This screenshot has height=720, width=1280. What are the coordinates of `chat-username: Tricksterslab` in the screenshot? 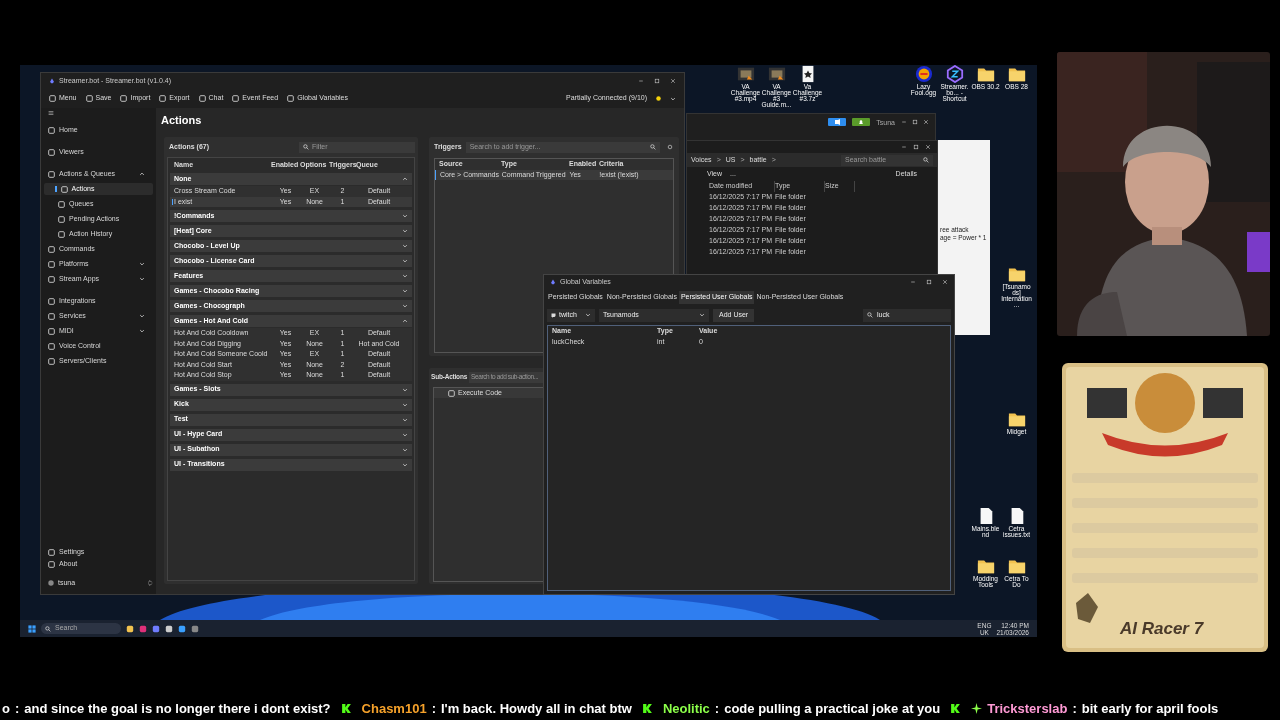 It's located at (1027, 708).